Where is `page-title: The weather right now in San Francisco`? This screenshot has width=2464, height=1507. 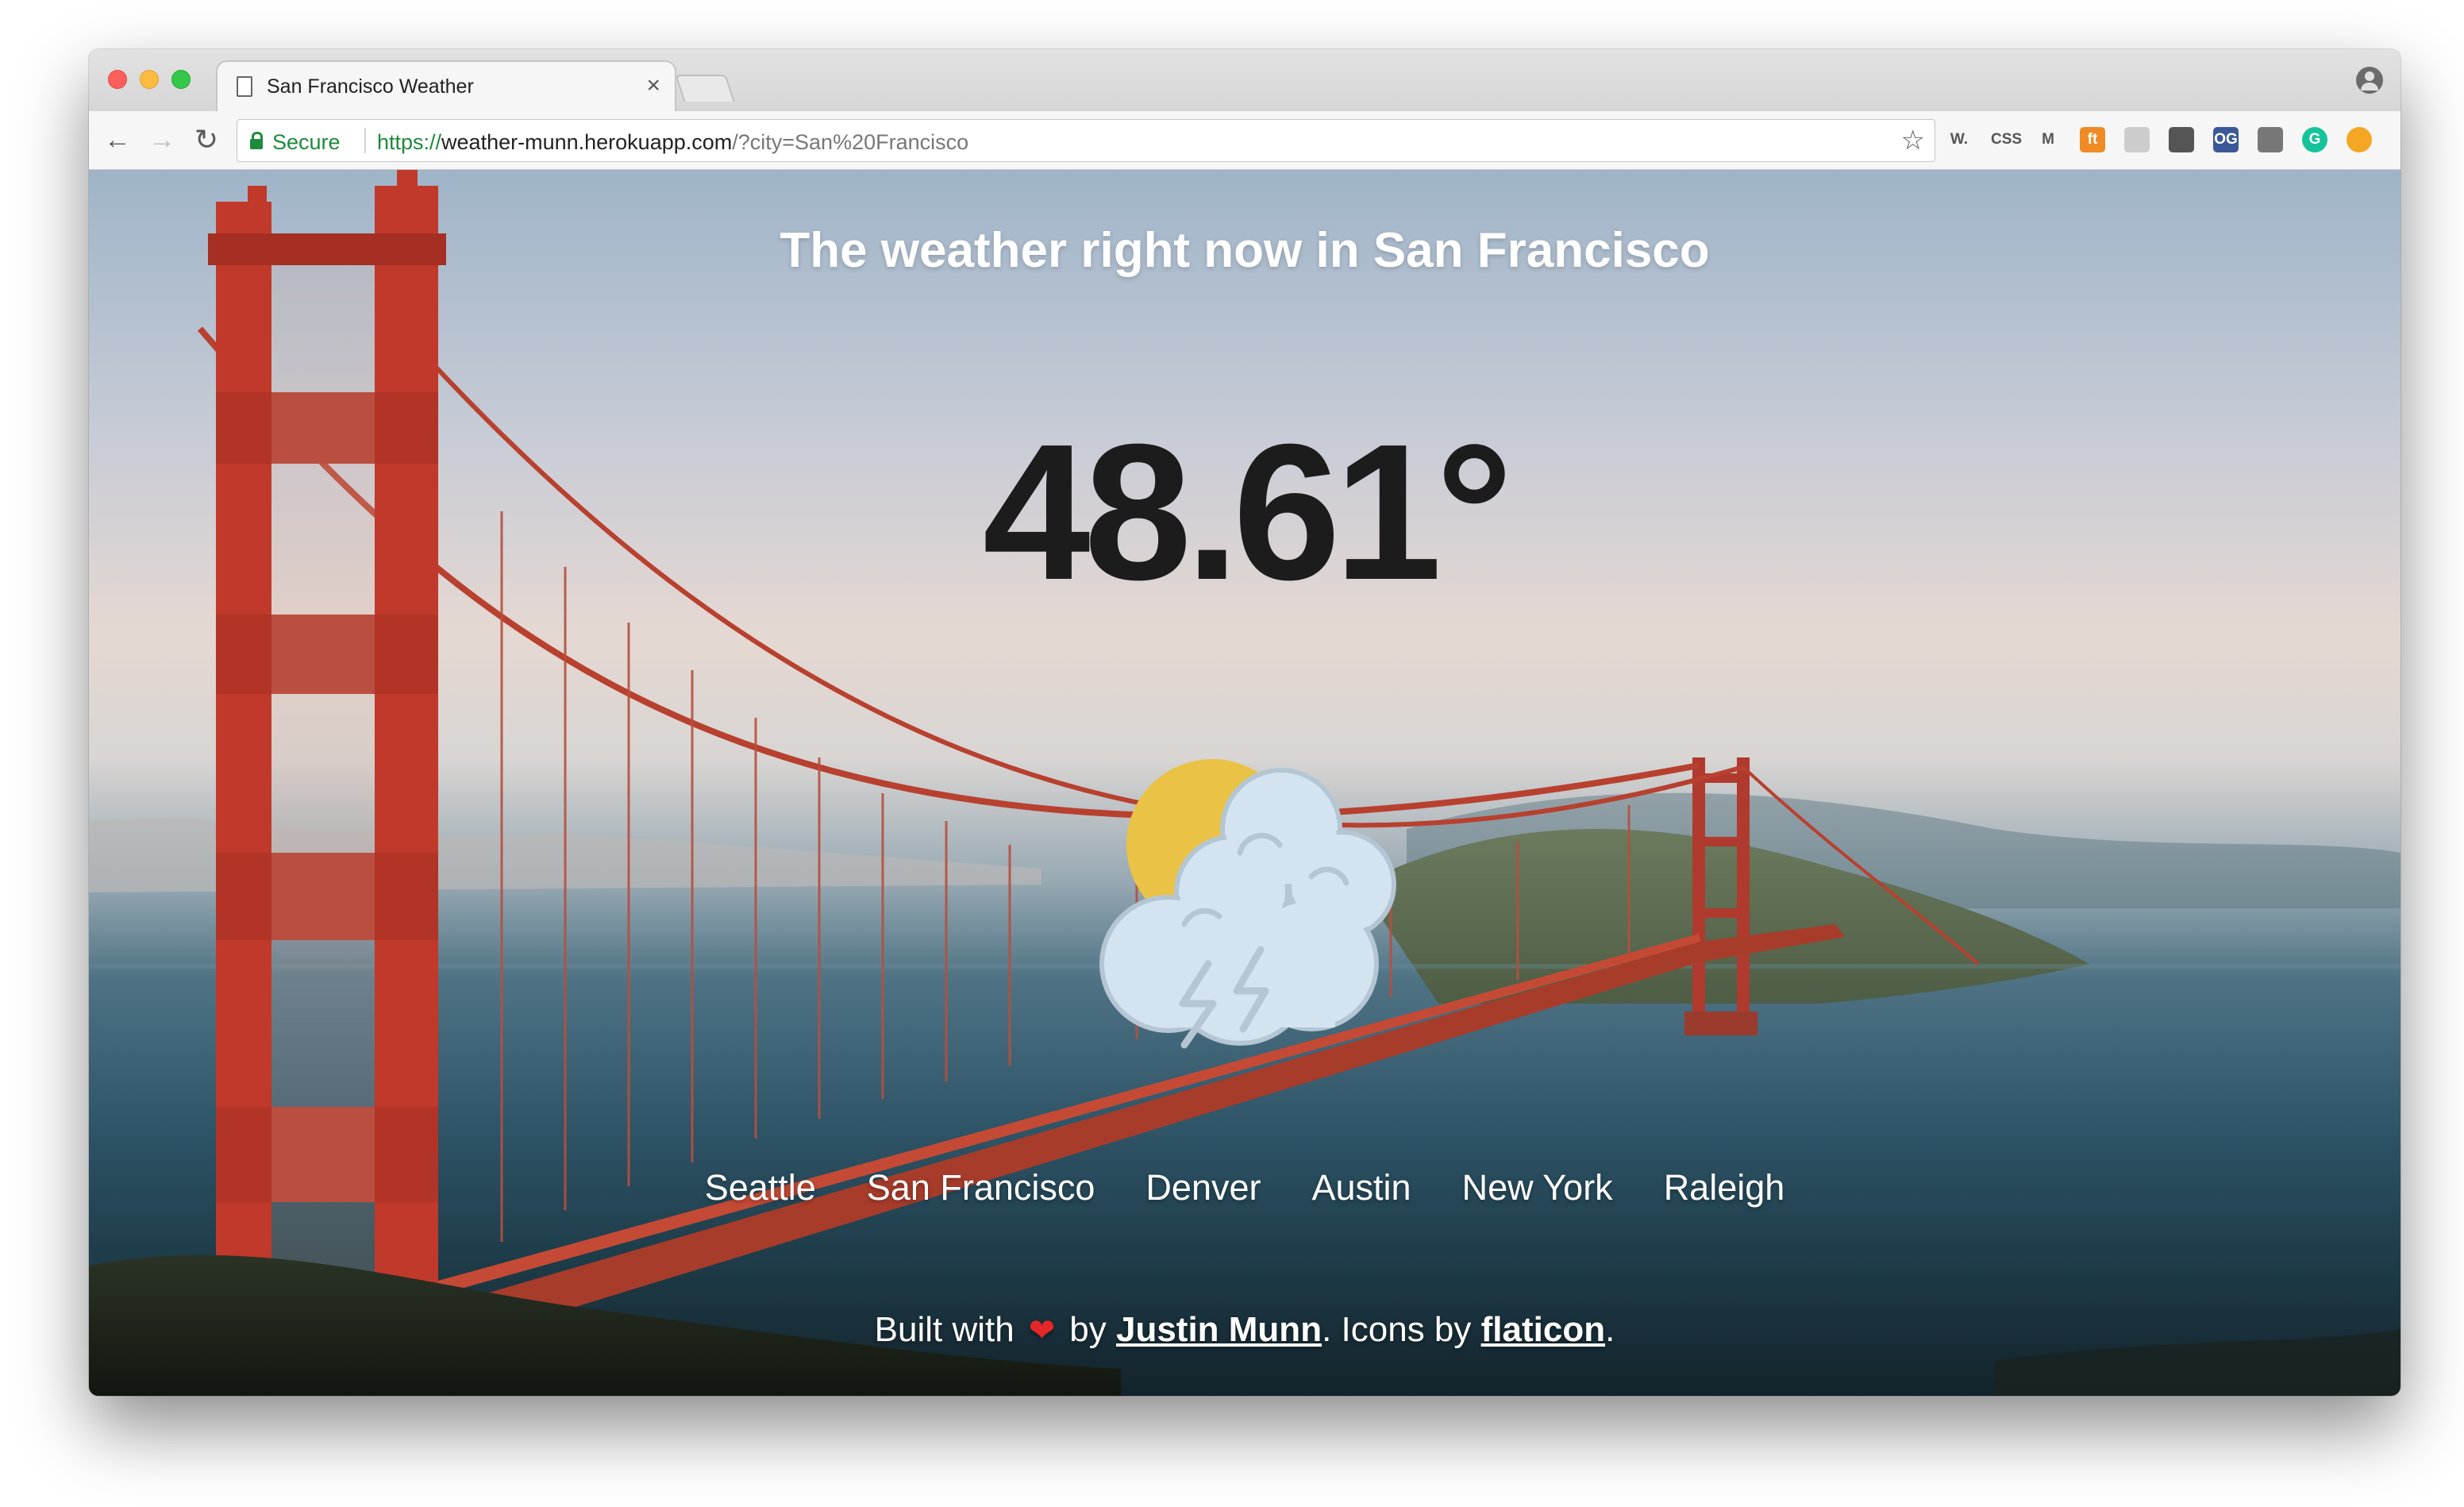 page-title: The weather right now in San Francisco is located at coordinates (1245, 250).